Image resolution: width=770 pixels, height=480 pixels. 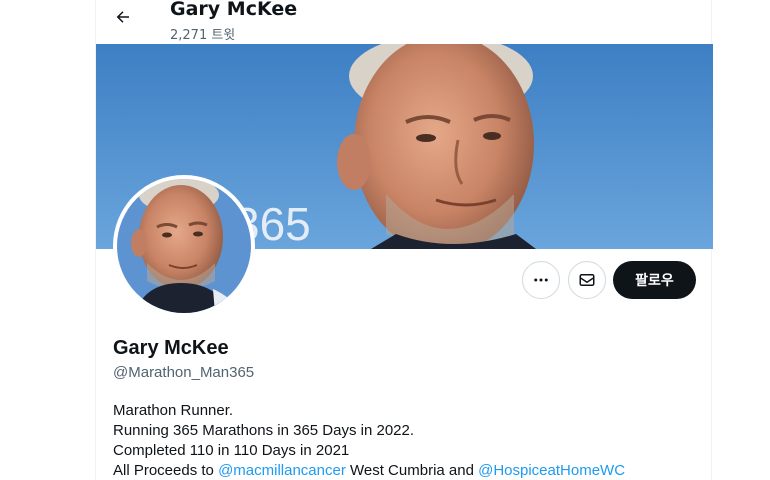 I want to click on envelope-icon, so click(x=587, y=280).